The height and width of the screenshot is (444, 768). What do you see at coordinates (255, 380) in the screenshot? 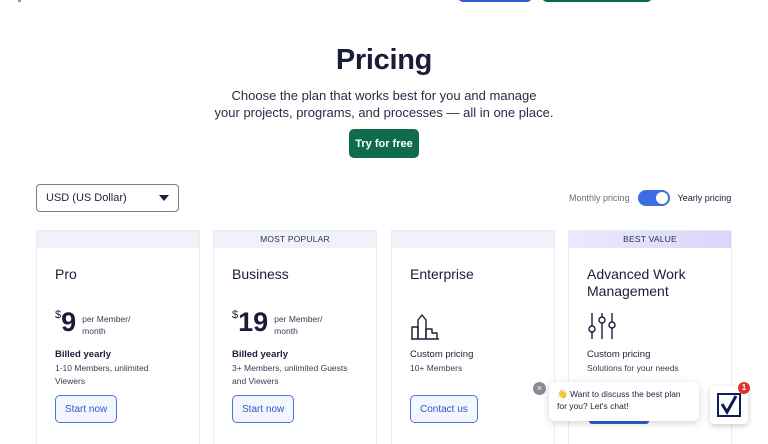
I see `plan-description-line-2: and Viewers` at bounding box center [255, 380].